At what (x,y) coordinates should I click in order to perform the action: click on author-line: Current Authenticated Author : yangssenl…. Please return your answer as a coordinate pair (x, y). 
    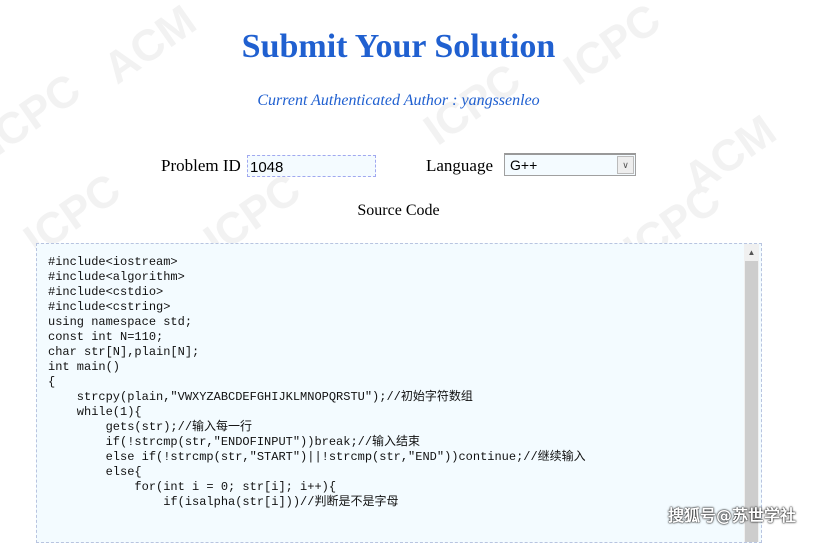
    Looking at the image, I should click on (398, 100).